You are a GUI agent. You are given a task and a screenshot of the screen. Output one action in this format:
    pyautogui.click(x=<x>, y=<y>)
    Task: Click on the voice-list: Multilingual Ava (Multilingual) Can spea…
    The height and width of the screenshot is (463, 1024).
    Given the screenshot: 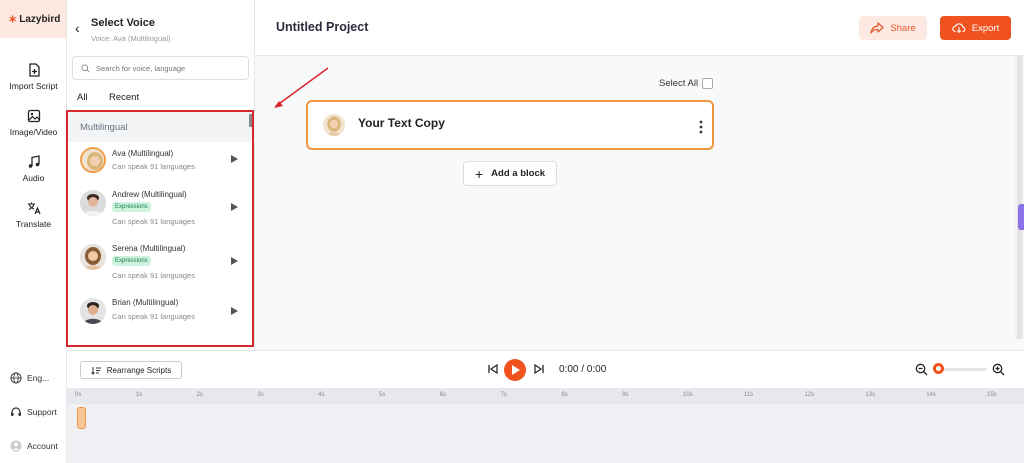 What is the action you would take?
    pyautogui.click(x=161, y=231)
    